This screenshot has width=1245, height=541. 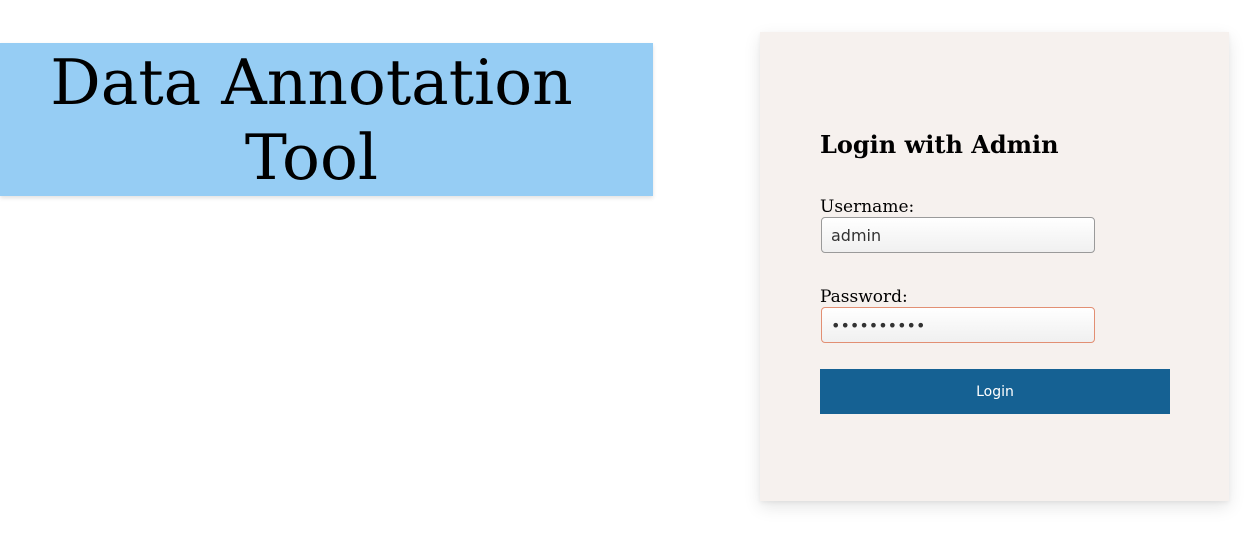 I want to click on username-input, so click(x=958, y=235).